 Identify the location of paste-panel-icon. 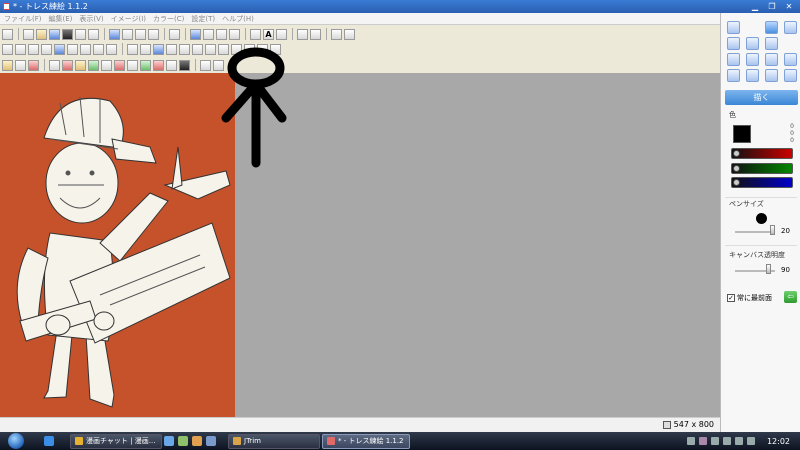
(790, 59).